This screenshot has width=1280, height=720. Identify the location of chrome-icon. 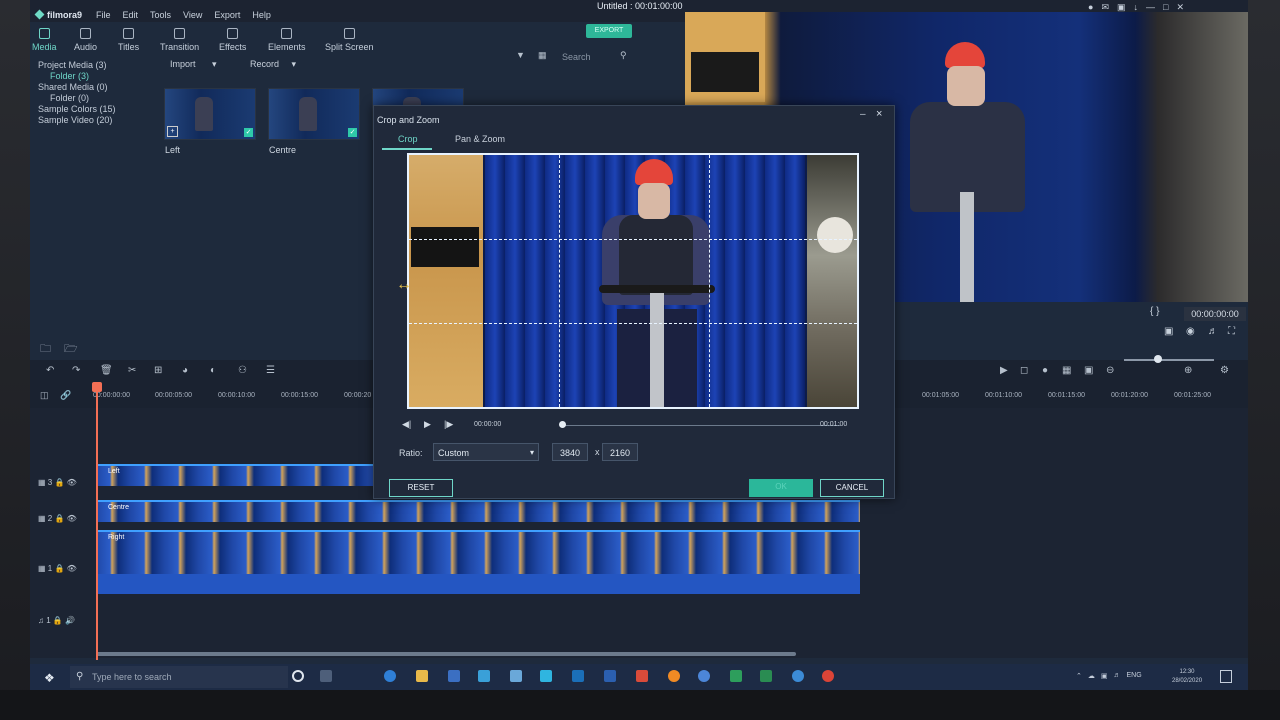
(828, 676).